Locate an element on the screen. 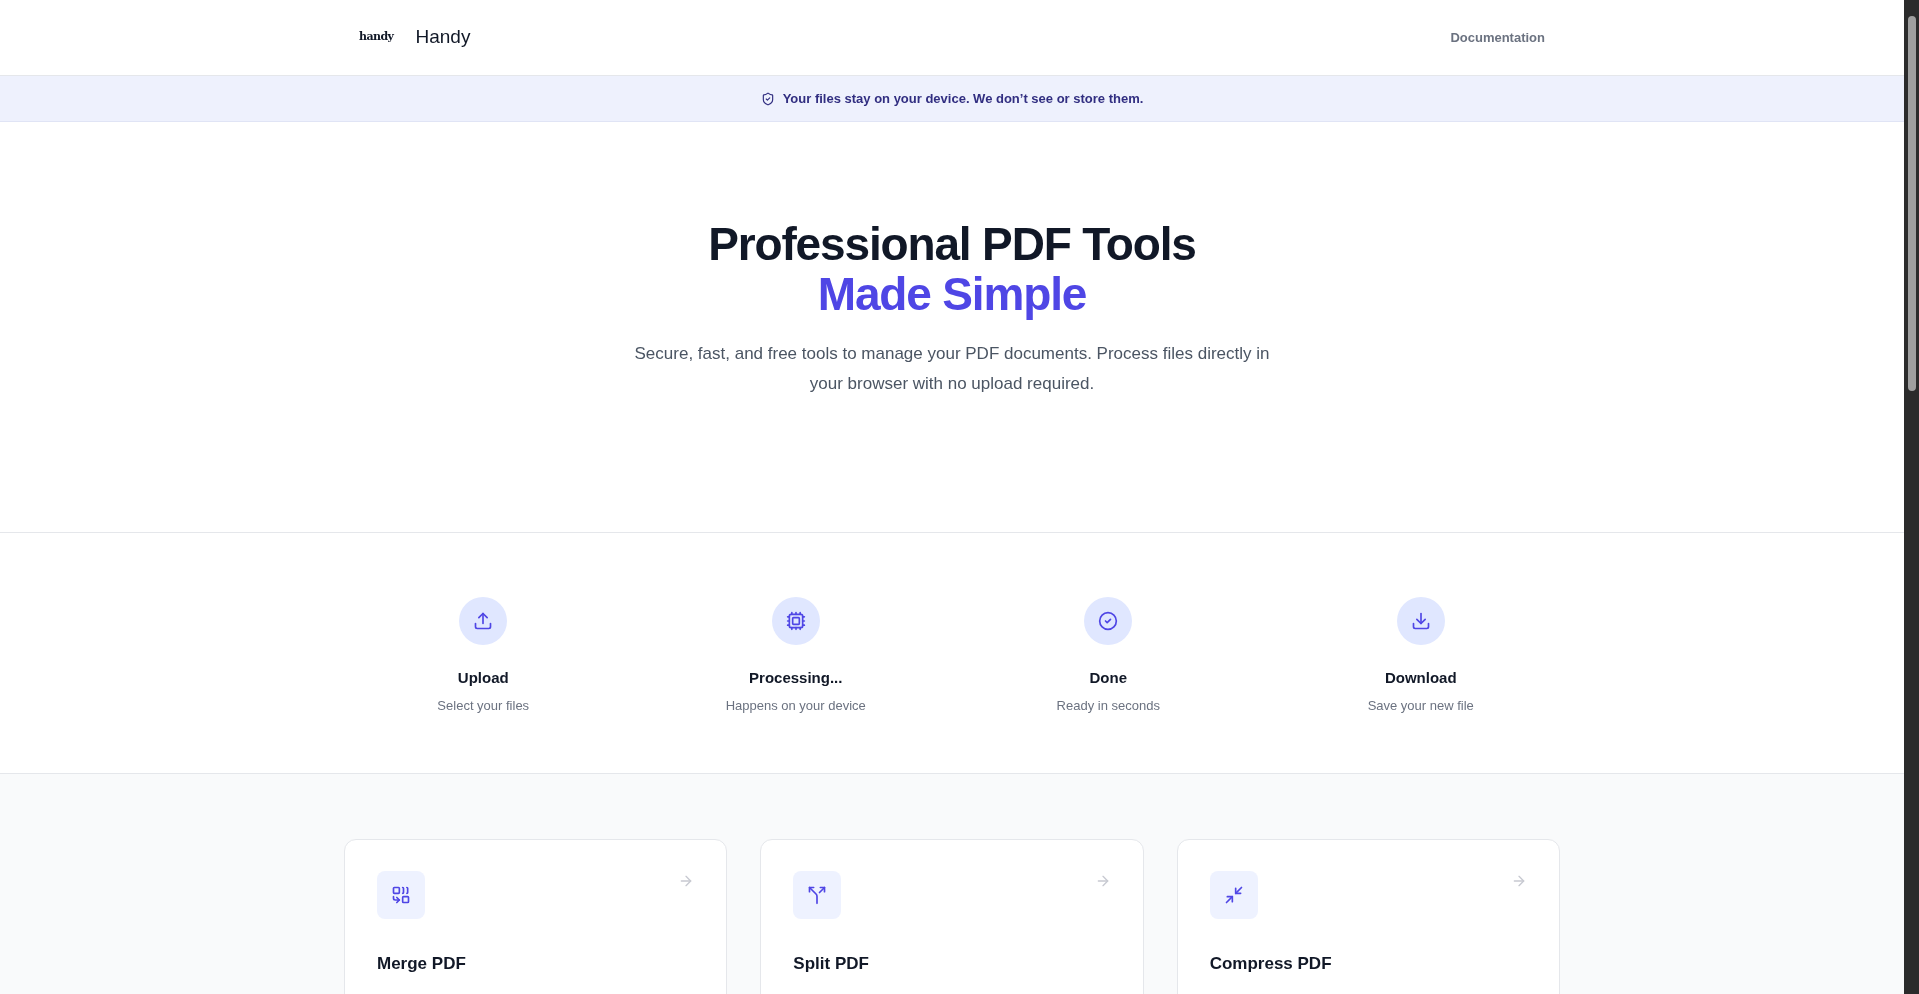 This screenshot has height=994, width=1919. arrow-right-icon is located at coordinates (1519, 881).